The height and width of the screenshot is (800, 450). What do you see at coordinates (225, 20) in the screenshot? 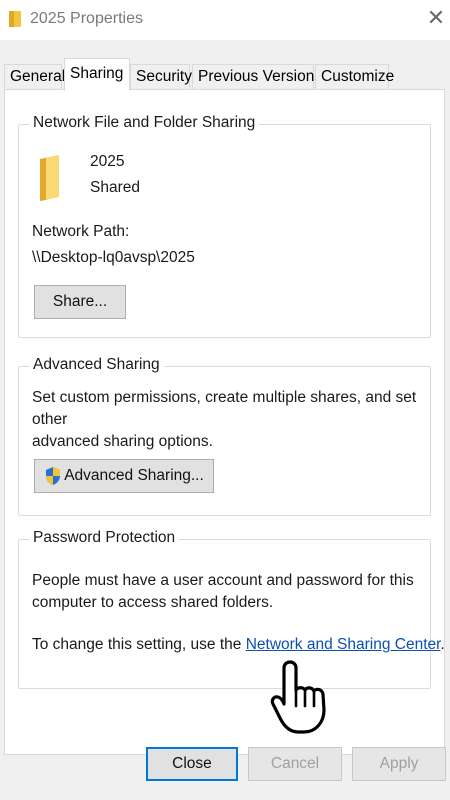
I see `title-bar: 2025 Properties ✕` at bounding box center [225, 20].